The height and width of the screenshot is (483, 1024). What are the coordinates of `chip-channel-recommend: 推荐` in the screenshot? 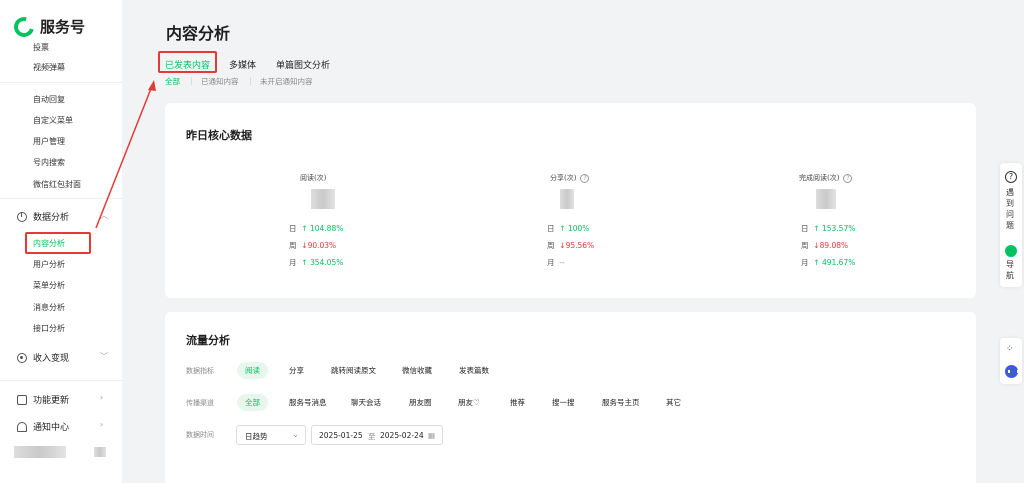 It's located at (517, 402).